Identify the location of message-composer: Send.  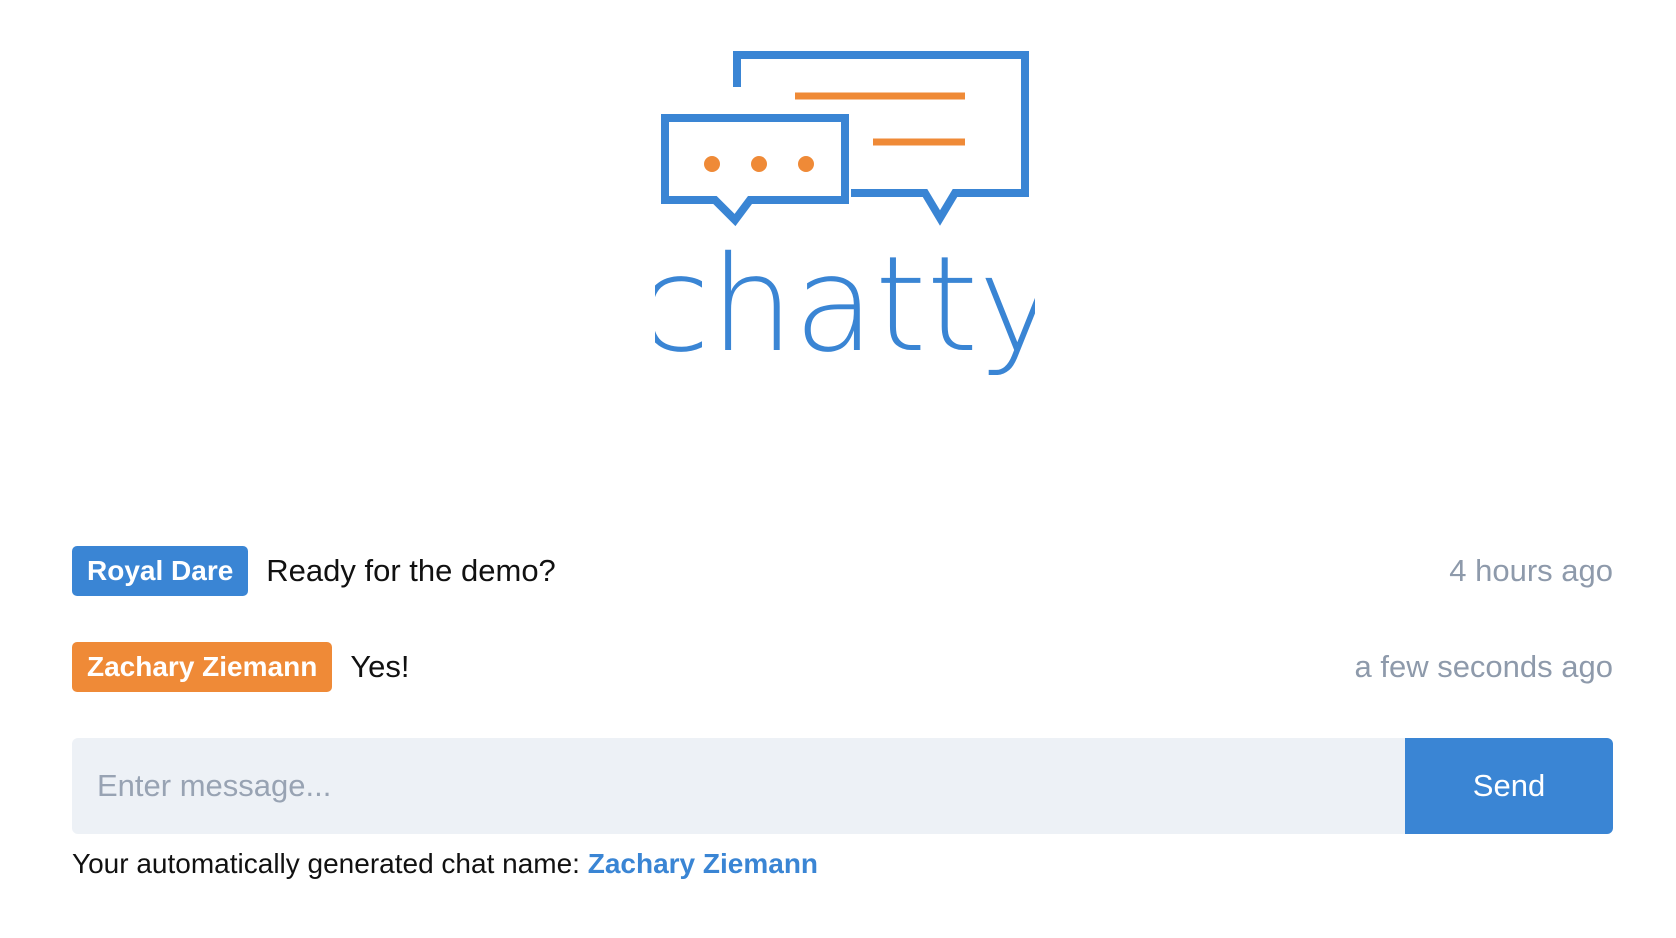
(842, 786).